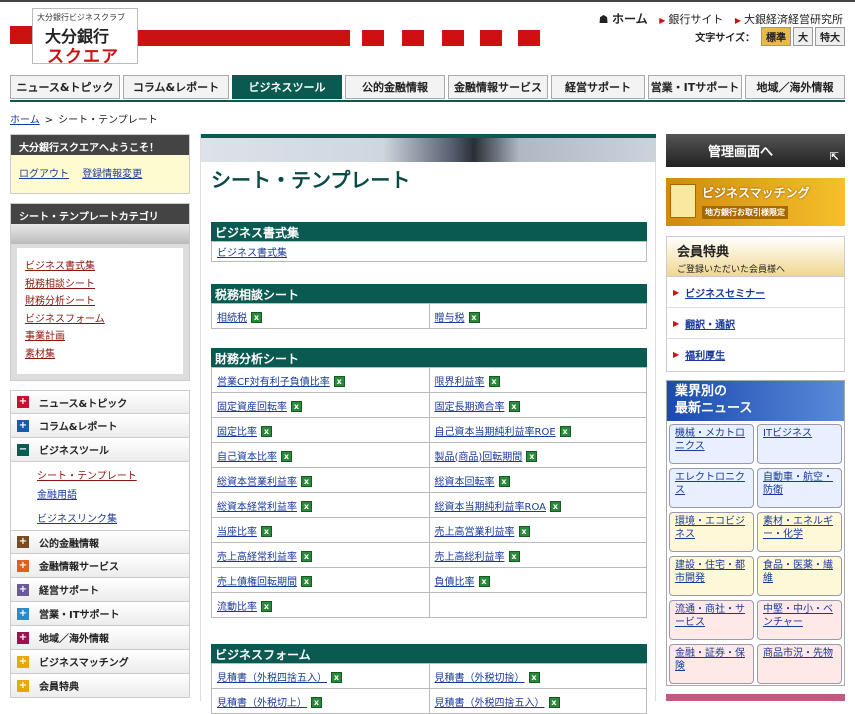 This screenshot has width=855, height=714. Describe the element at coordinates (237, 532) in the screenshot. I see `template-link: 当座比率` at that location.